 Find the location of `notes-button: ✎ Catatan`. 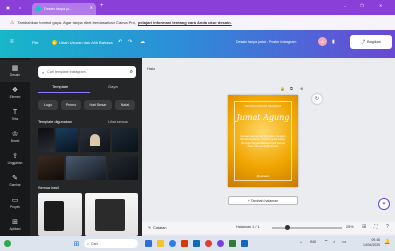

notes-button: ✎ Catatan is located at coordinates (157, 228).